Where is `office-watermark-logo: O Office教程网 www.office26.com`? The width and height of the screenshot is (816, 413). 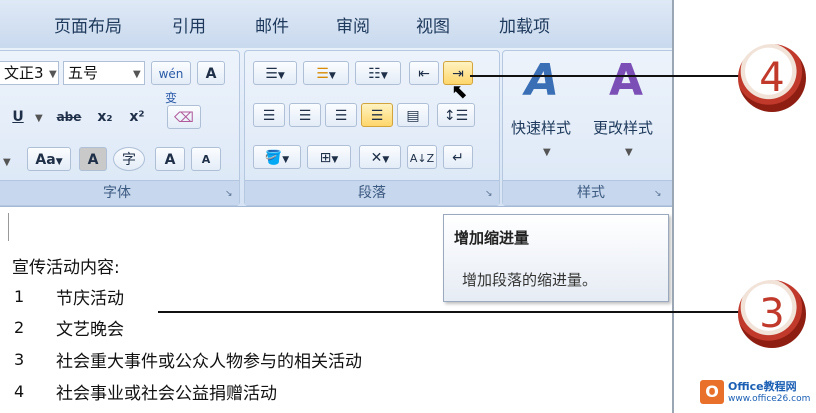
office-watermark-logo: O Office教程网 www.office26.com is located at coordinates (758, 394).